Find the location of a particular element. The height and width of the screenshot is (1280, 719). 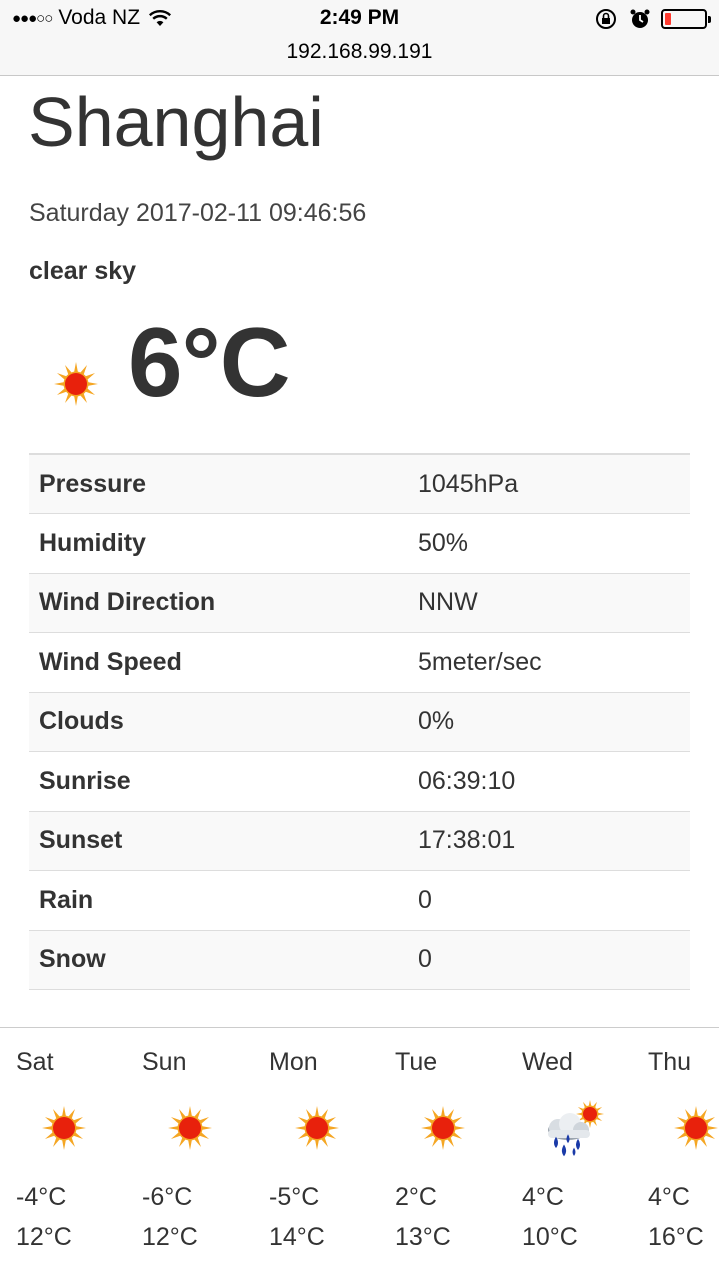

detail-value: 5meter/sec is located at coordinates (480, 661).